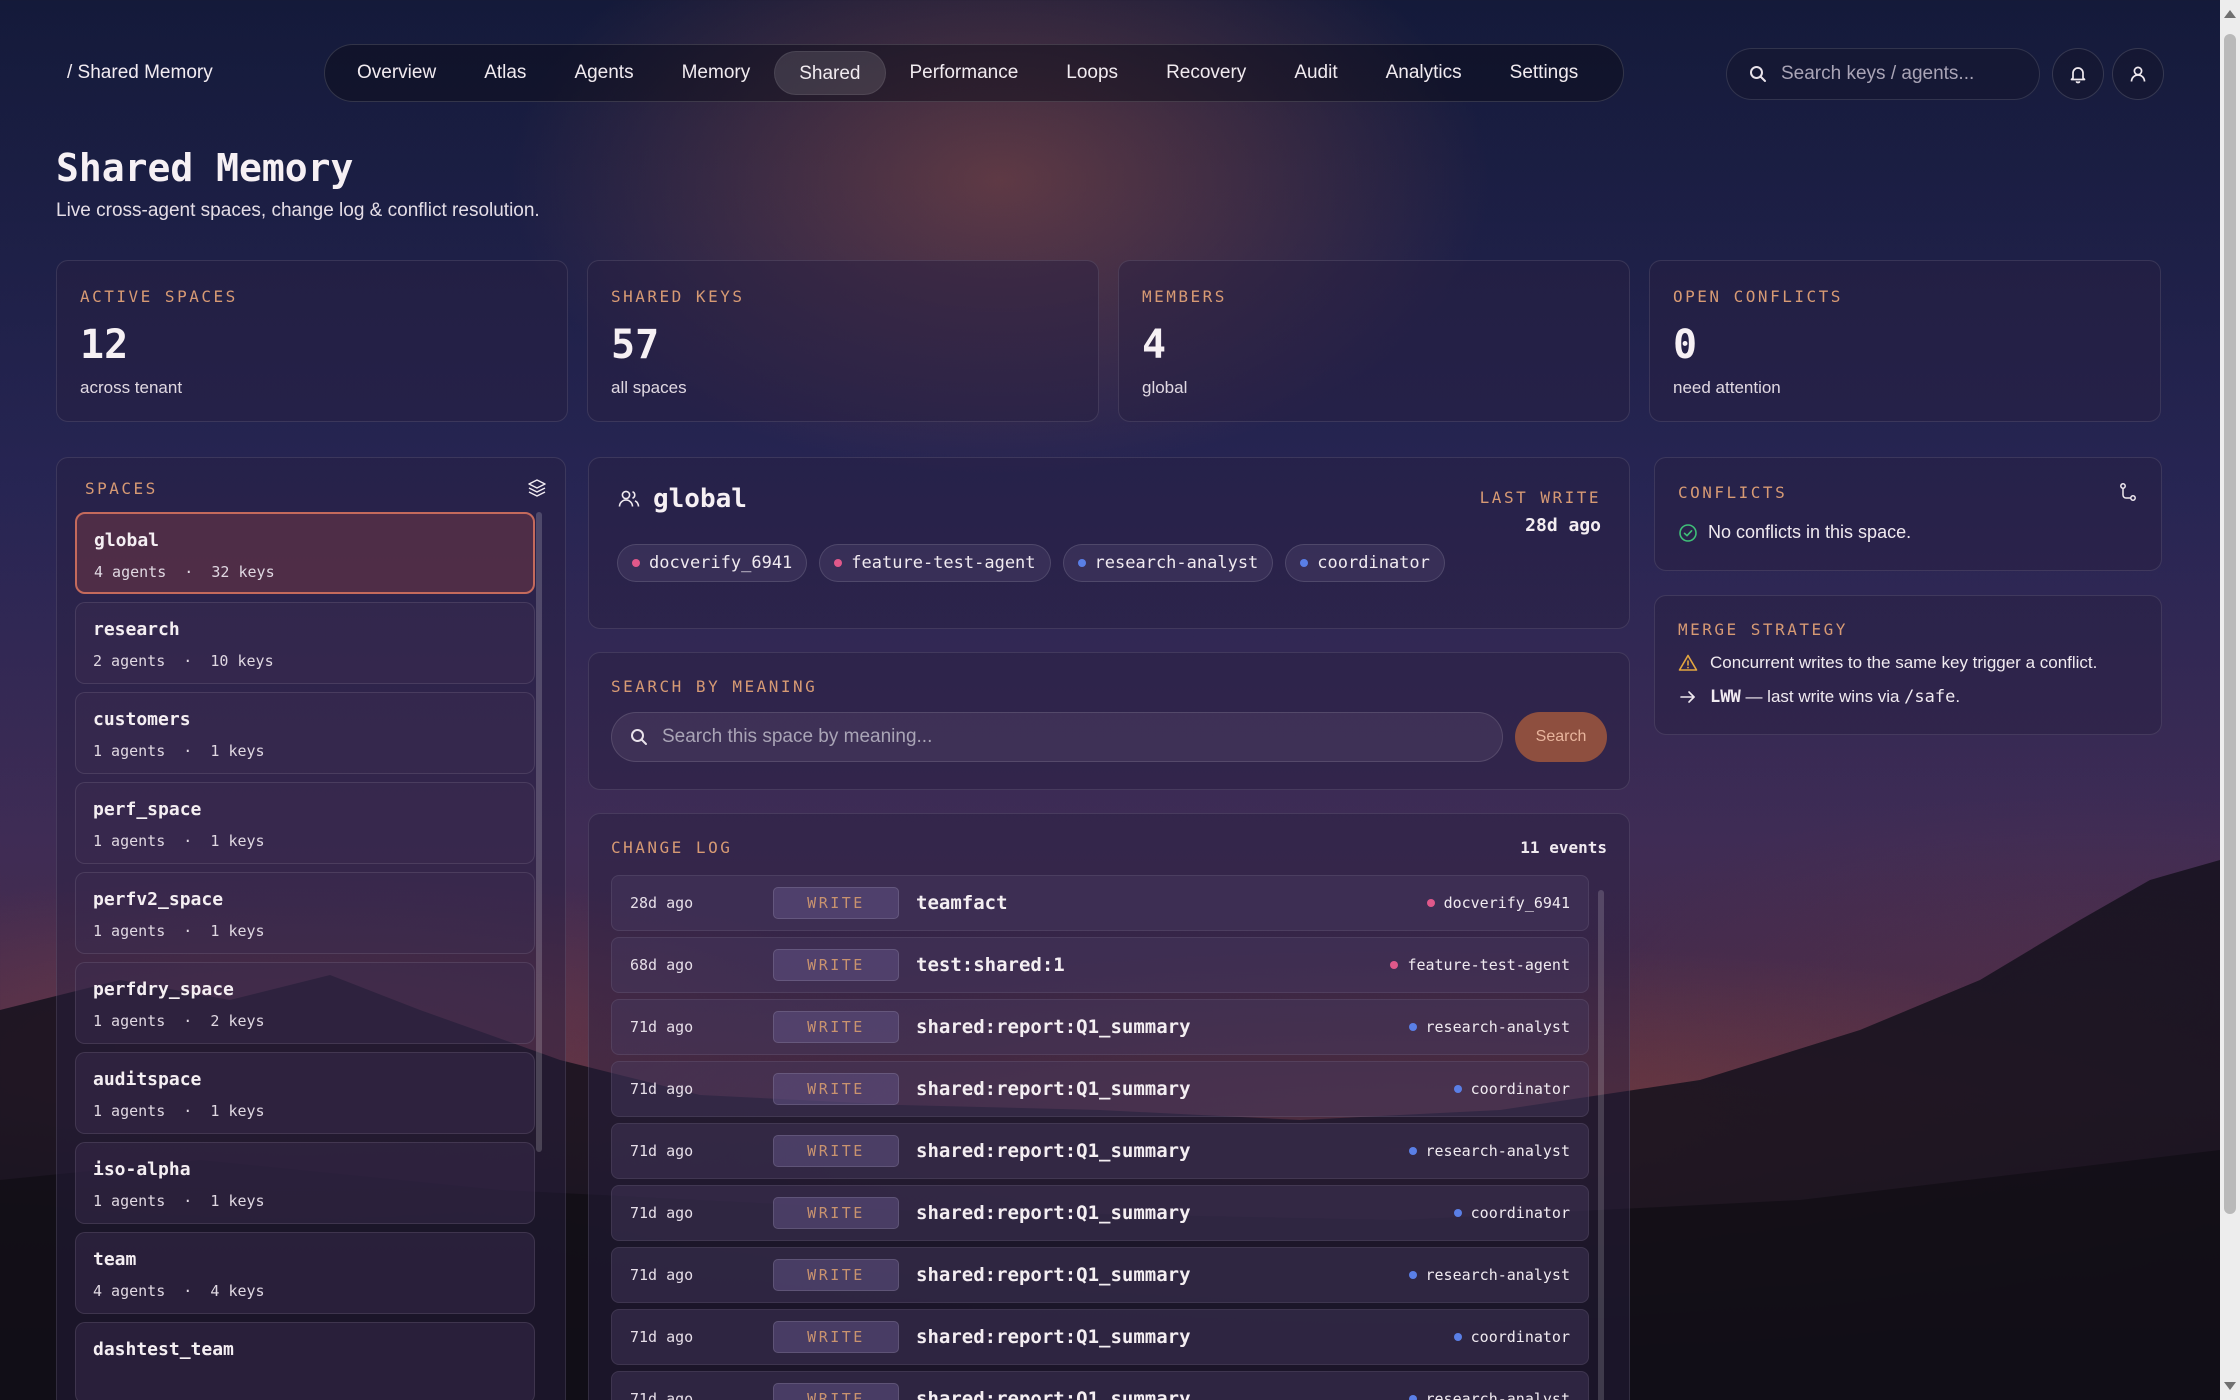 This screenshot has height=1400, width=2240. I want to click on space-item-global: global 4 agents · 32 keys, so click(305, 553).